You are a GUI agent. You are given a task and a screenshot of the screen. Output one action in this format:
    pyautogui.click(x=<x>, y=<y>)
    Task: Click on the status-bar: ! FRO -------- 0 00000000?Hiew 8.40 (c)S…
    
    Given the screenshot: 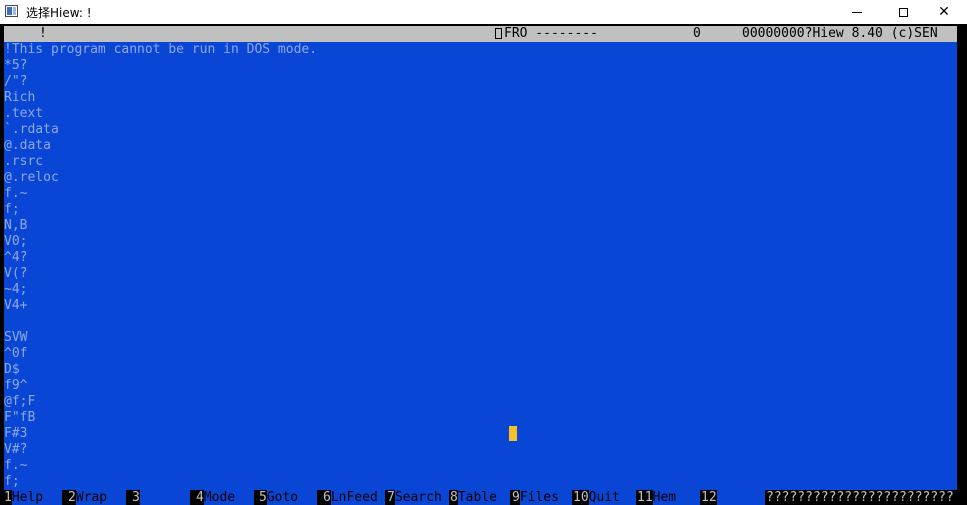 What is the action you would take?
    pyautogui.click(x=480, y=34)
    